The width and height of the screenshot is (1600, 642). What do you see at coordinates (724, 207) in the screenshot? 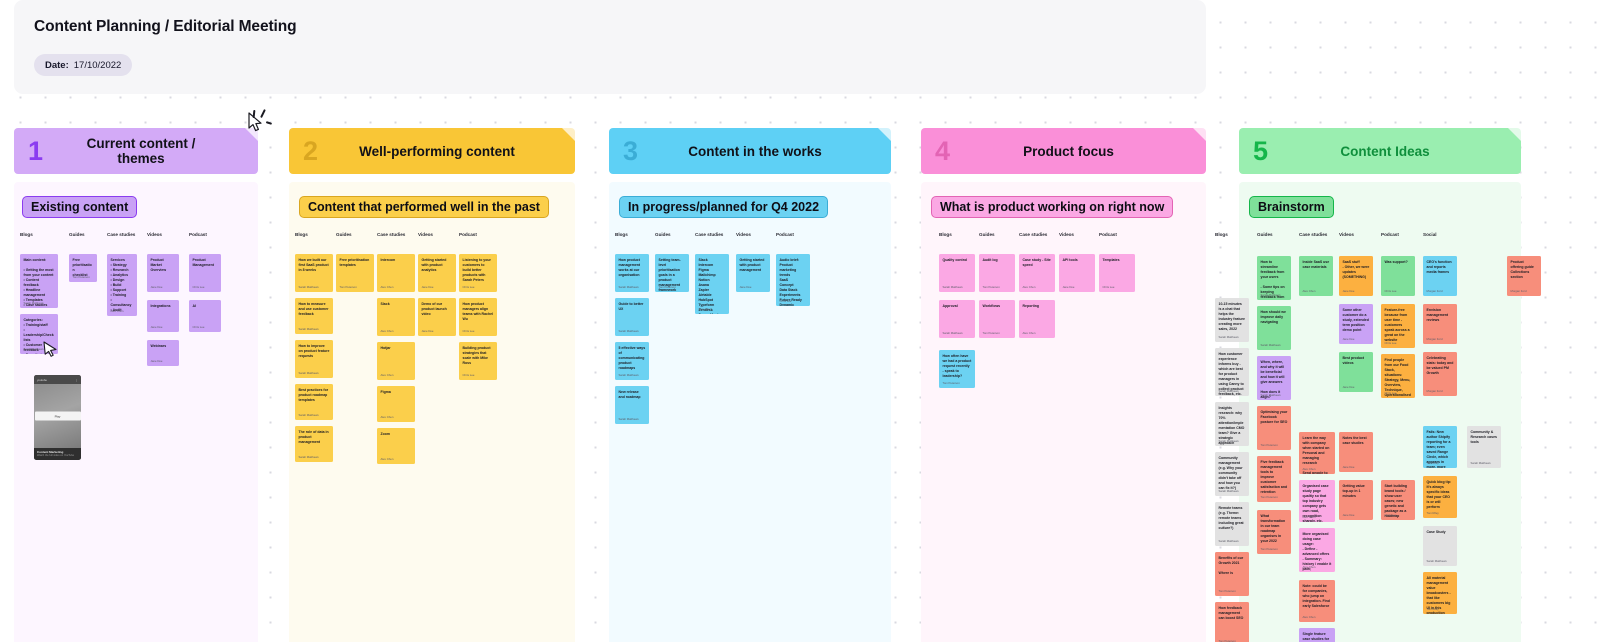
I see `column-label-chip-3: In progress/planned for Q4 2022` at bounding box center [724, 207].